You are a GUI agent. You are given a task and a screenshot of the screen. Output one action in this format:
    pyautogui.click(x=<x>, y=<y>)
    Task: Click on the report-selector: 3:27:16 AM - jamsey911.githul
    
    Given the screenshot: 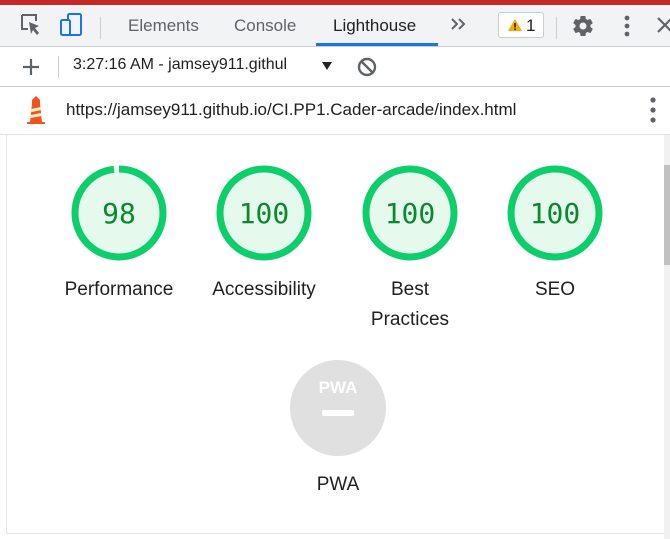 What is the action you would take?
    pyautogui.click(x=194, y=67)
    